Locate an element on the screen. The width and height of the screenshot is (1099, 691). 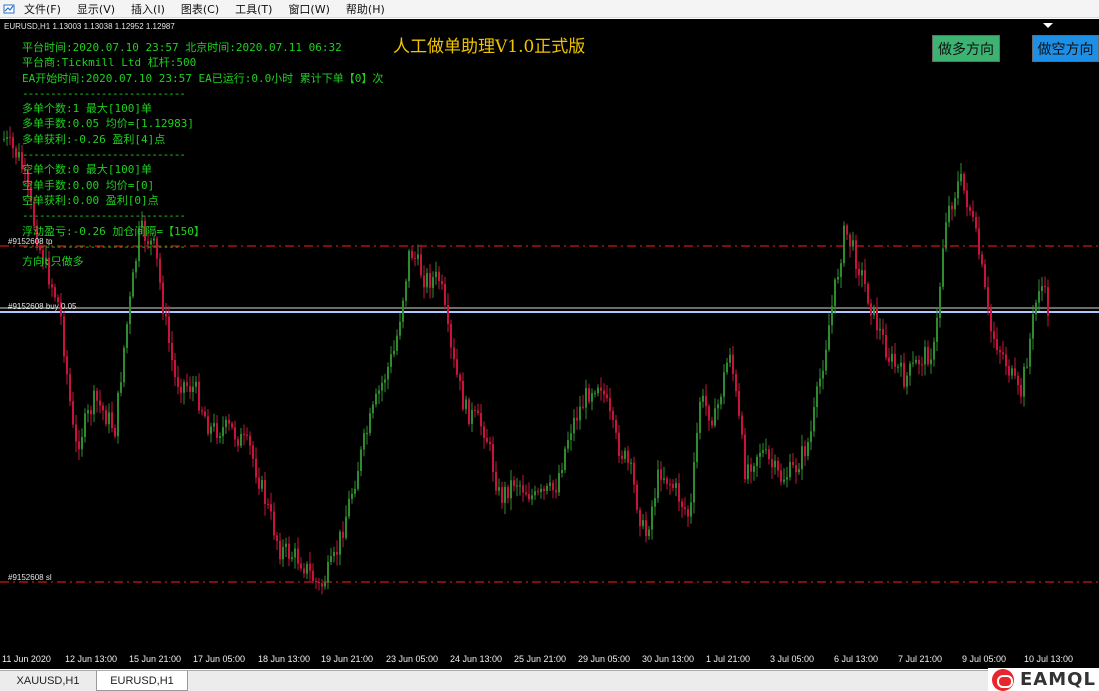
menu-help: 帮助(H) is located at coordinates (365, 9).